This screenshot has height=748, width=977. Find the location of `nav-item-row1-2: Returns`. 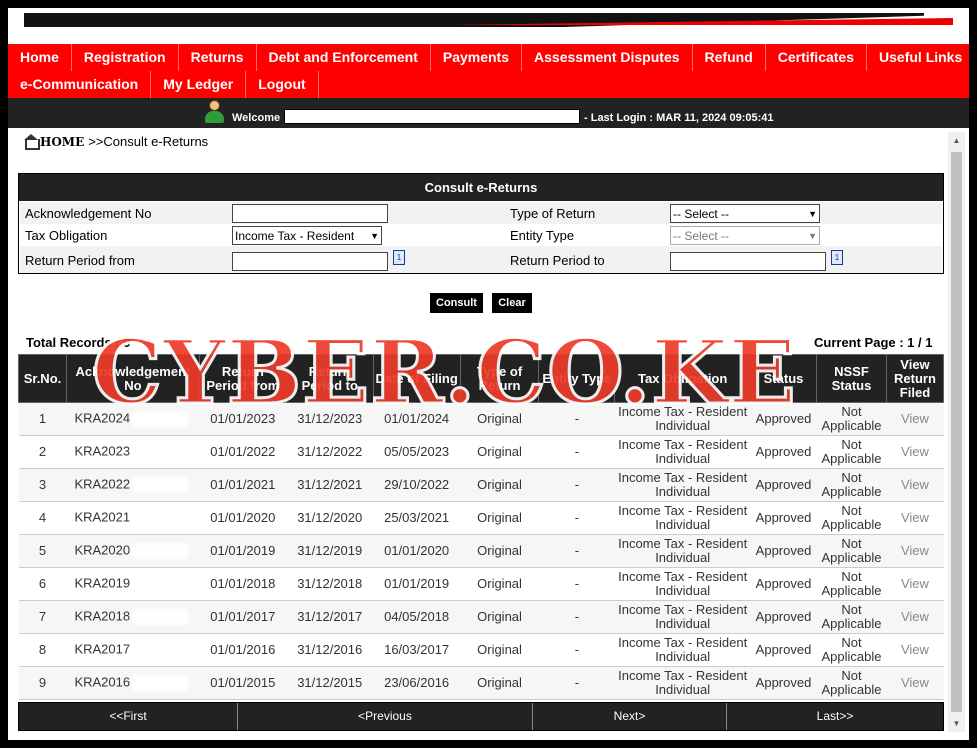

nav-item-row1-2: Returns is located at coordinates (218, 57).